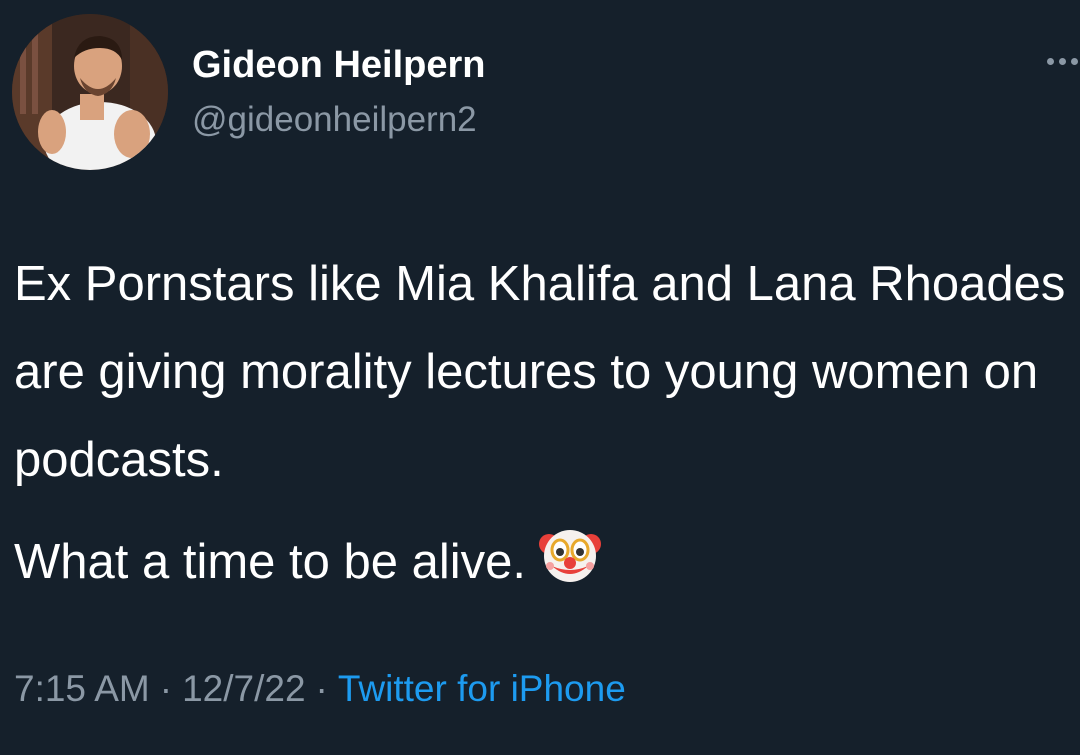 The width and height of the screenshot is (1080, 755). What do you see at coordinates (482, 688) in the screenshot?
I see `tweet-source-link: Twitter for iPhone` at bounding box center [482, 688].